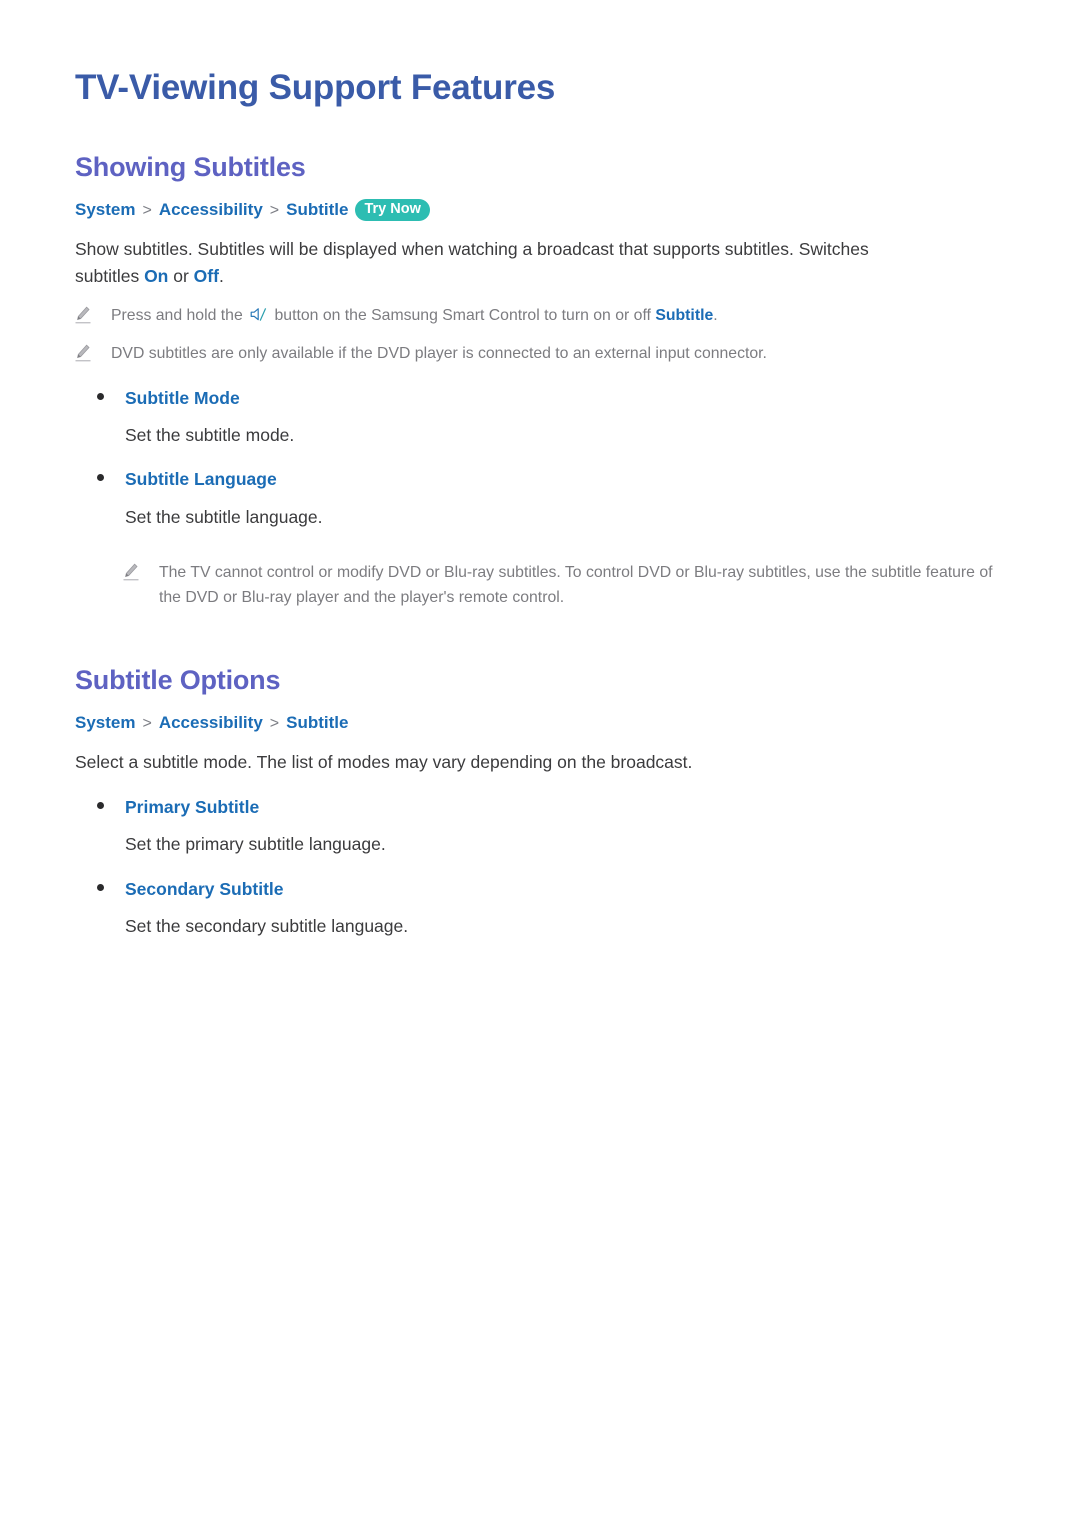 The height and width of the screenshot is (1527, 1080). What do you see at coordinates (540, 398) in the screenshot?
I see `bullet-row: Subtitle Mode` at bounding box center [540, 398].